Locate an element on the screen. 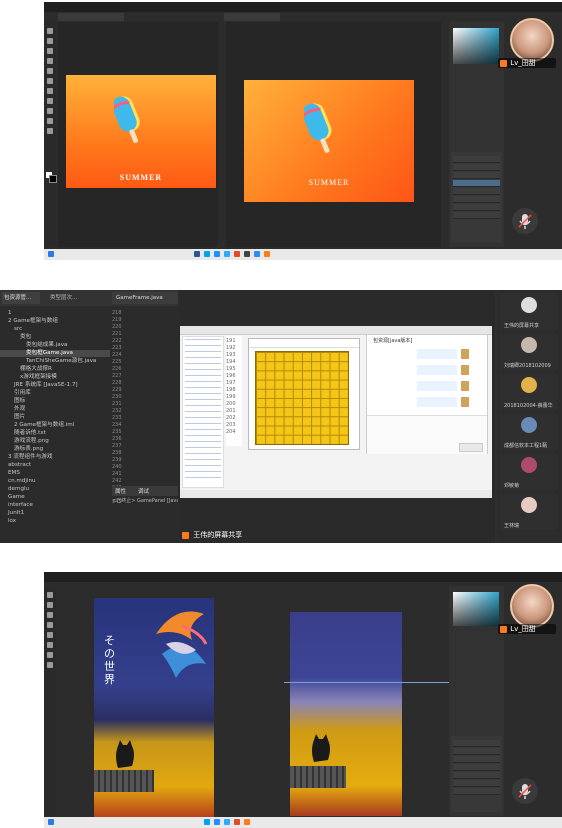 This screenshot has width=562, height=828. participant-card: 成都信软本工程1甄 is located at coordinates (529, 432).